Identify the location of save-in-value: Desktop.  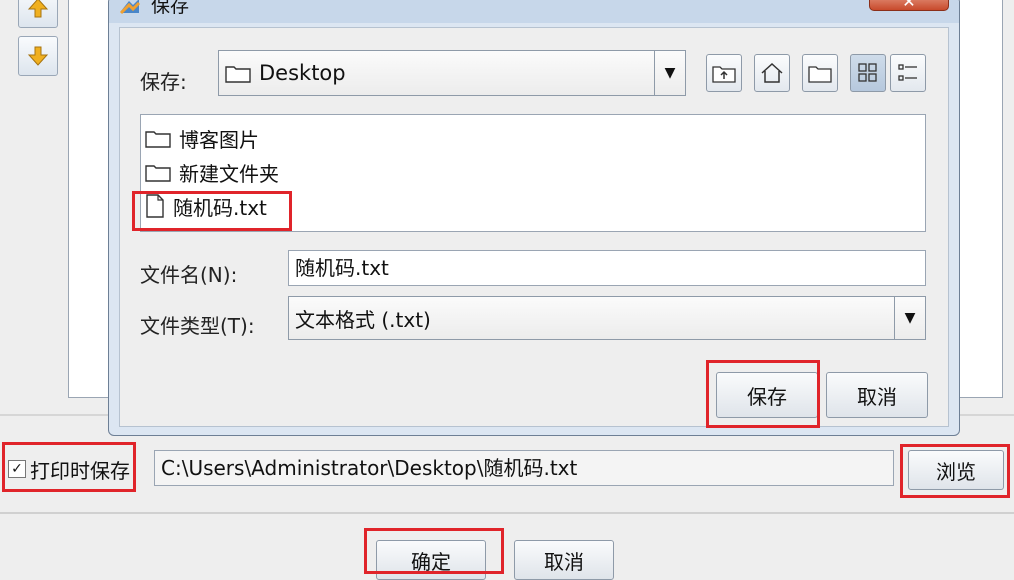
(302, 73).